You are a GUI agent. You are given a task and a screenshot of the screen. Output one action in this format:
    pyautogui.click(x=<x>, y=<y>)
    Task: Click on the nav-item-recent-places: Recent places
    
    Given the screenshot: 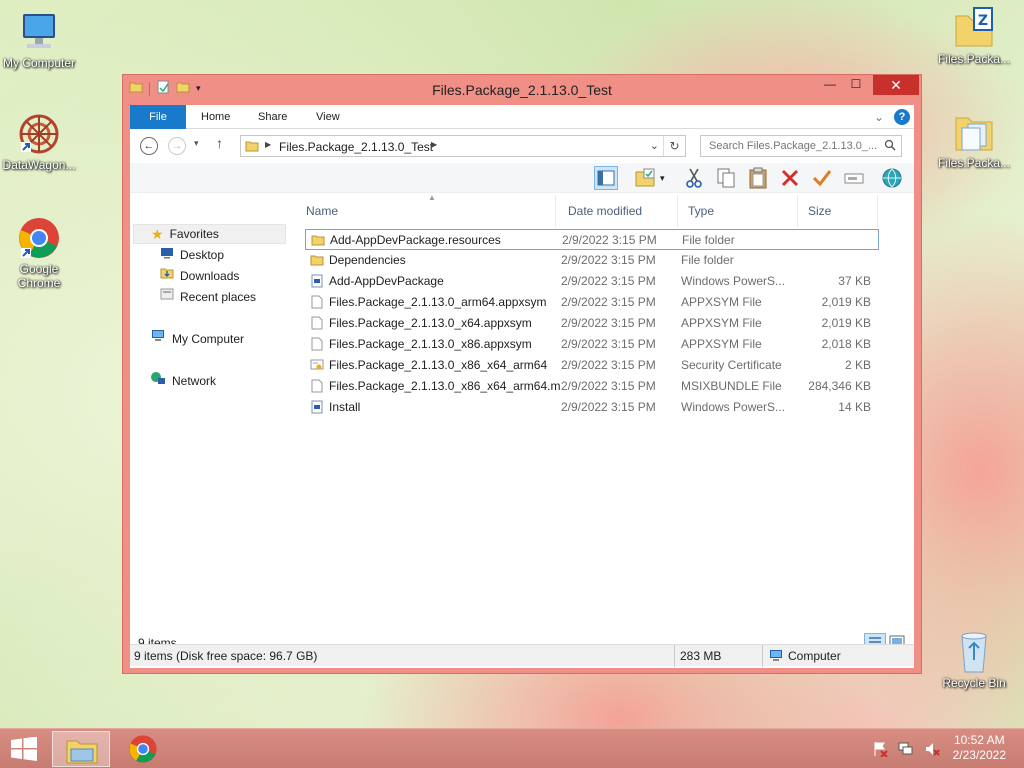 What is the action you would take?
    pyautogui.click(x=208, y=297)
    